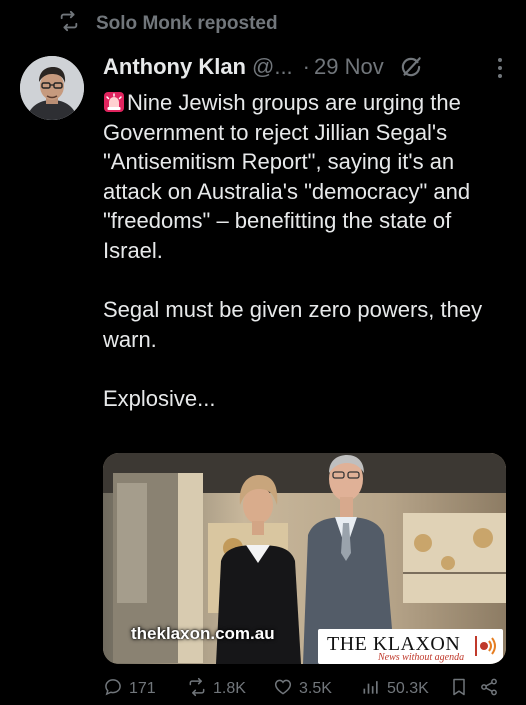 This screenshot has height=705, width=526. I want to click on tweet-header: Anthony Klan @... · 29 Nov, so click(305, 67).